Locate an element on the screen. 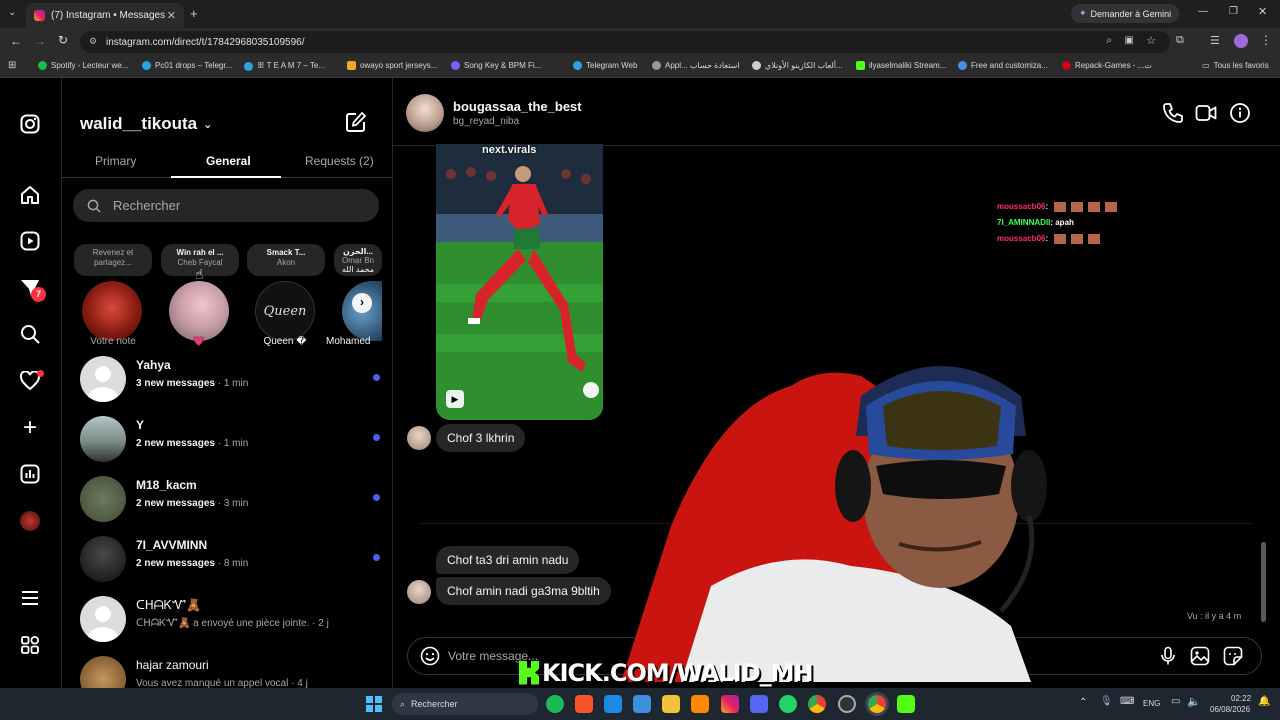 The image size is (1280, 720). minimize-icon: — is located at coordinates (1203, 11).